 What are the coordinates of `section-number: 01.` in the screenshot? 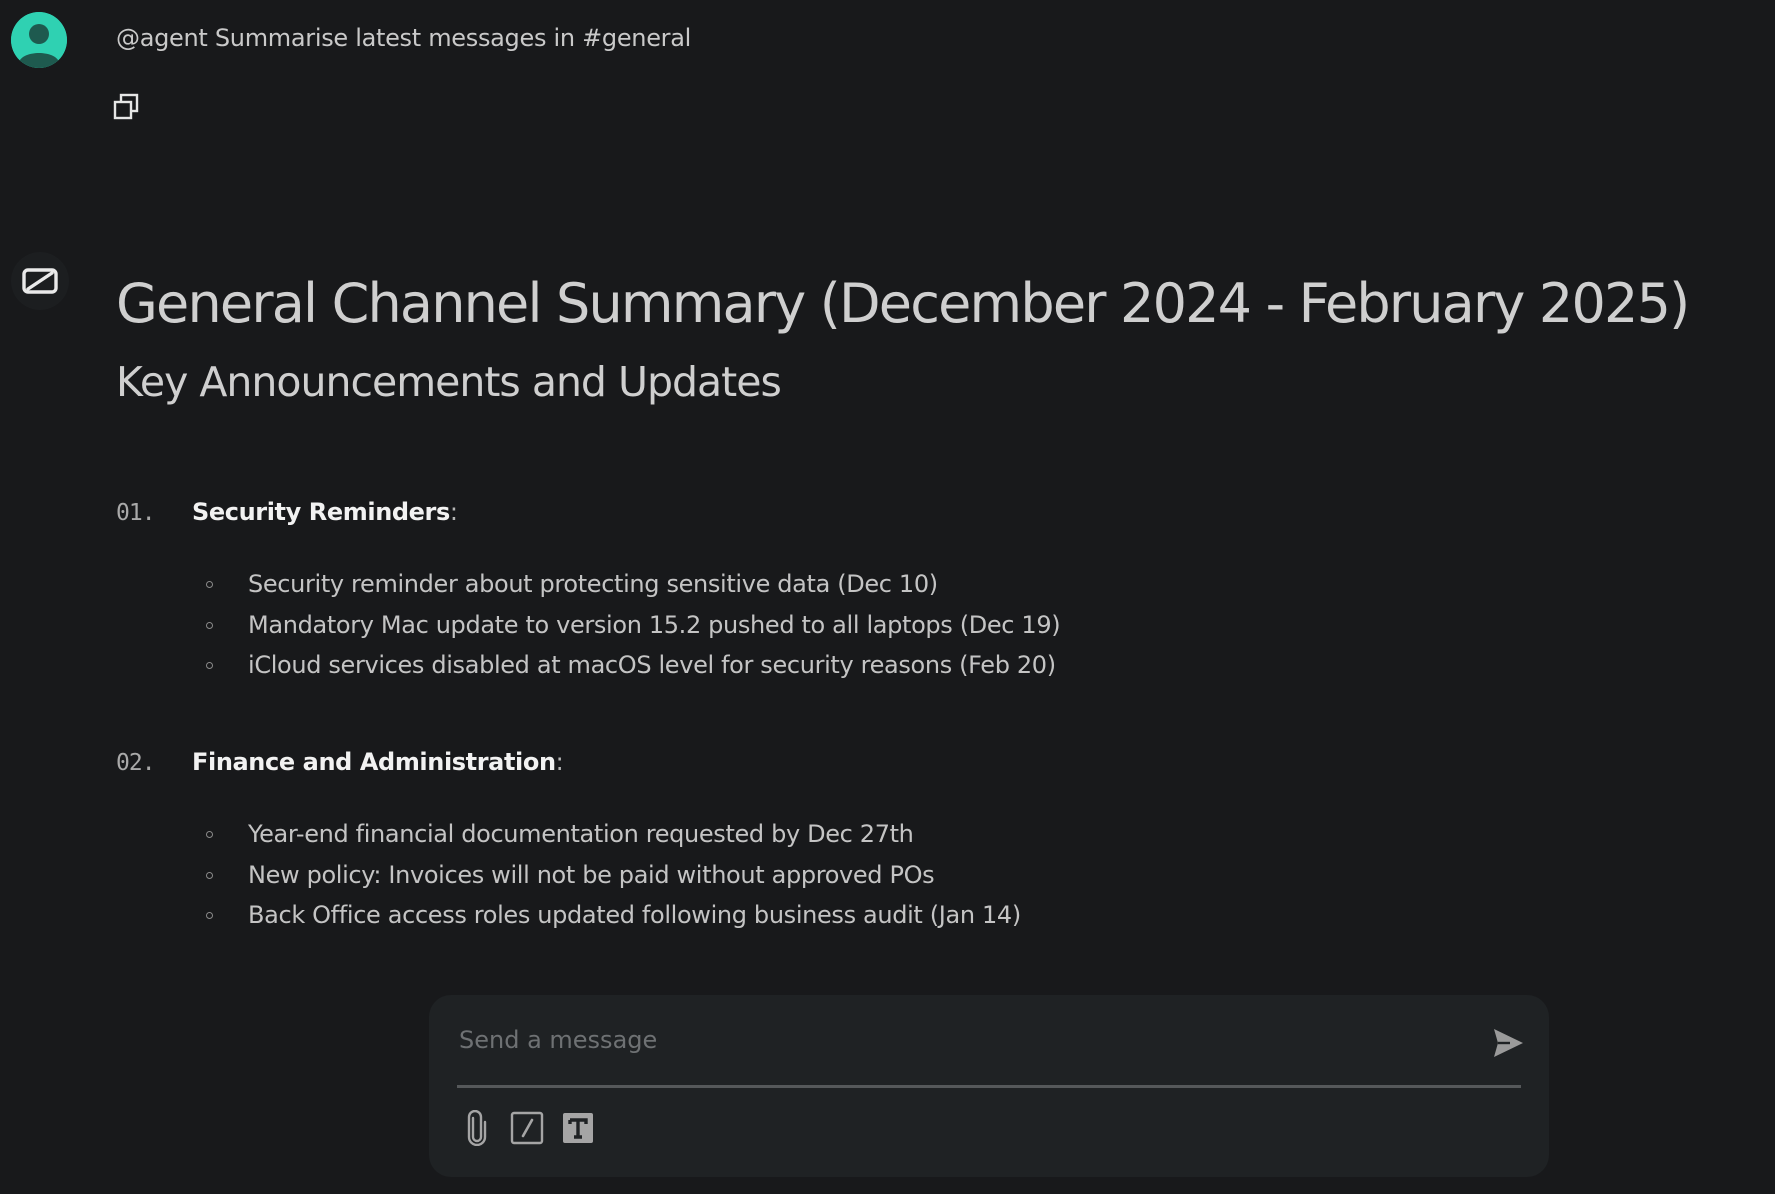 It's located at (136, 513).